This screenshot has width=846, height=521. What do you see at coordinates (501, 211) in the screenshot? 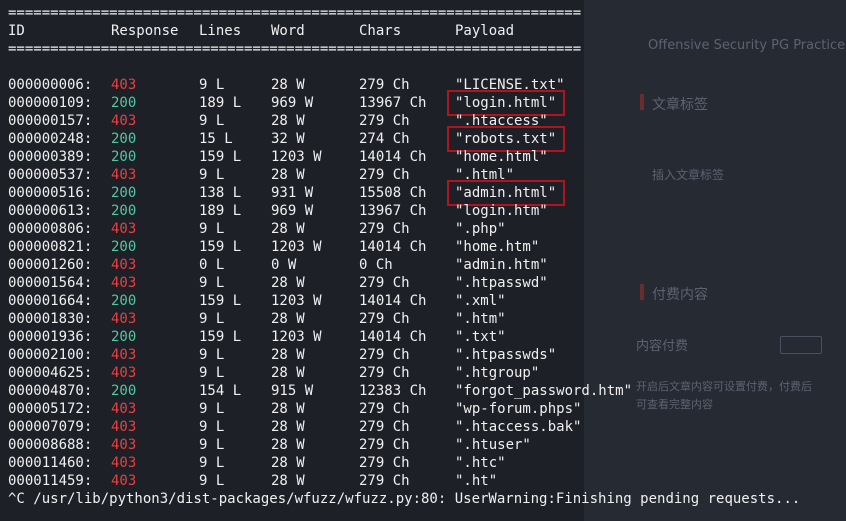
I see `row-payload: "login.htm"` at bounding box center [501, 211].